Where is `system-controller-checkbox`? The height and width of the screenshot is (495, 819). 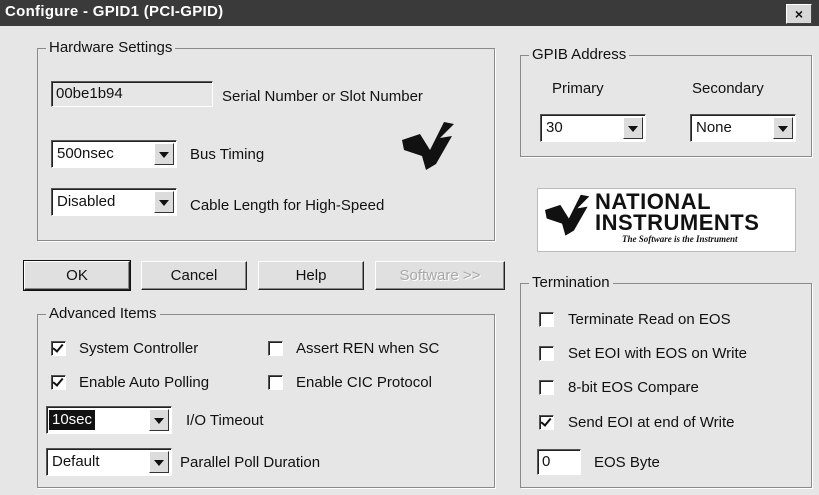
system-controller-checkbox is located at coordinates (58, 348).